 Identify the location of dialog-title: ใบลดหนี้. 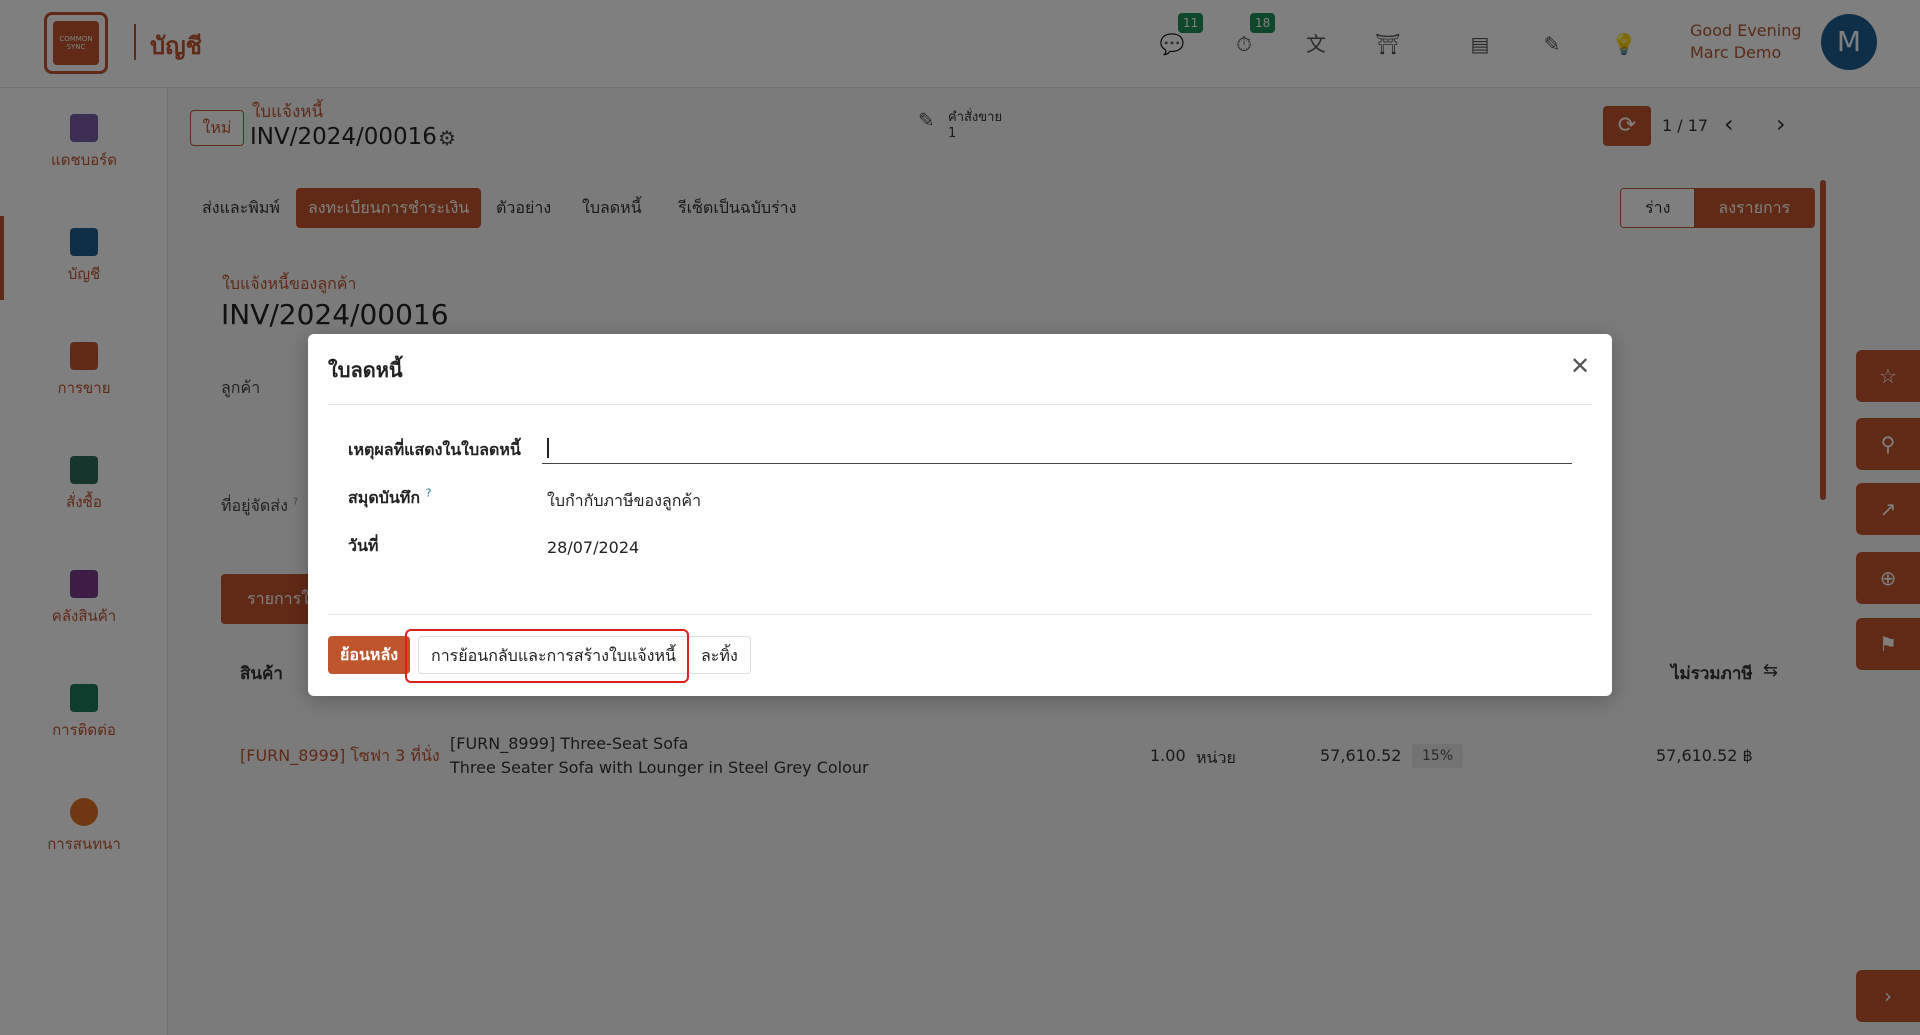
(365, 370).